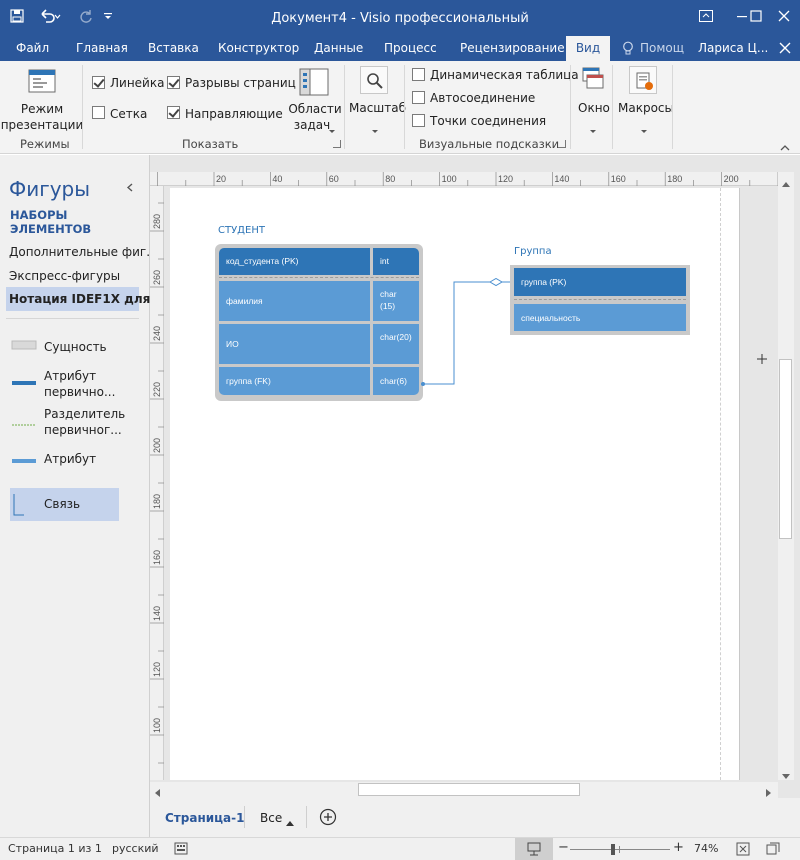 Image resolution: width=800 pixels, height=860 pixels. What do you see at coordinates (24, 424) in the screenshot?
I see `separator-icon` at bounding box center [24, 424].